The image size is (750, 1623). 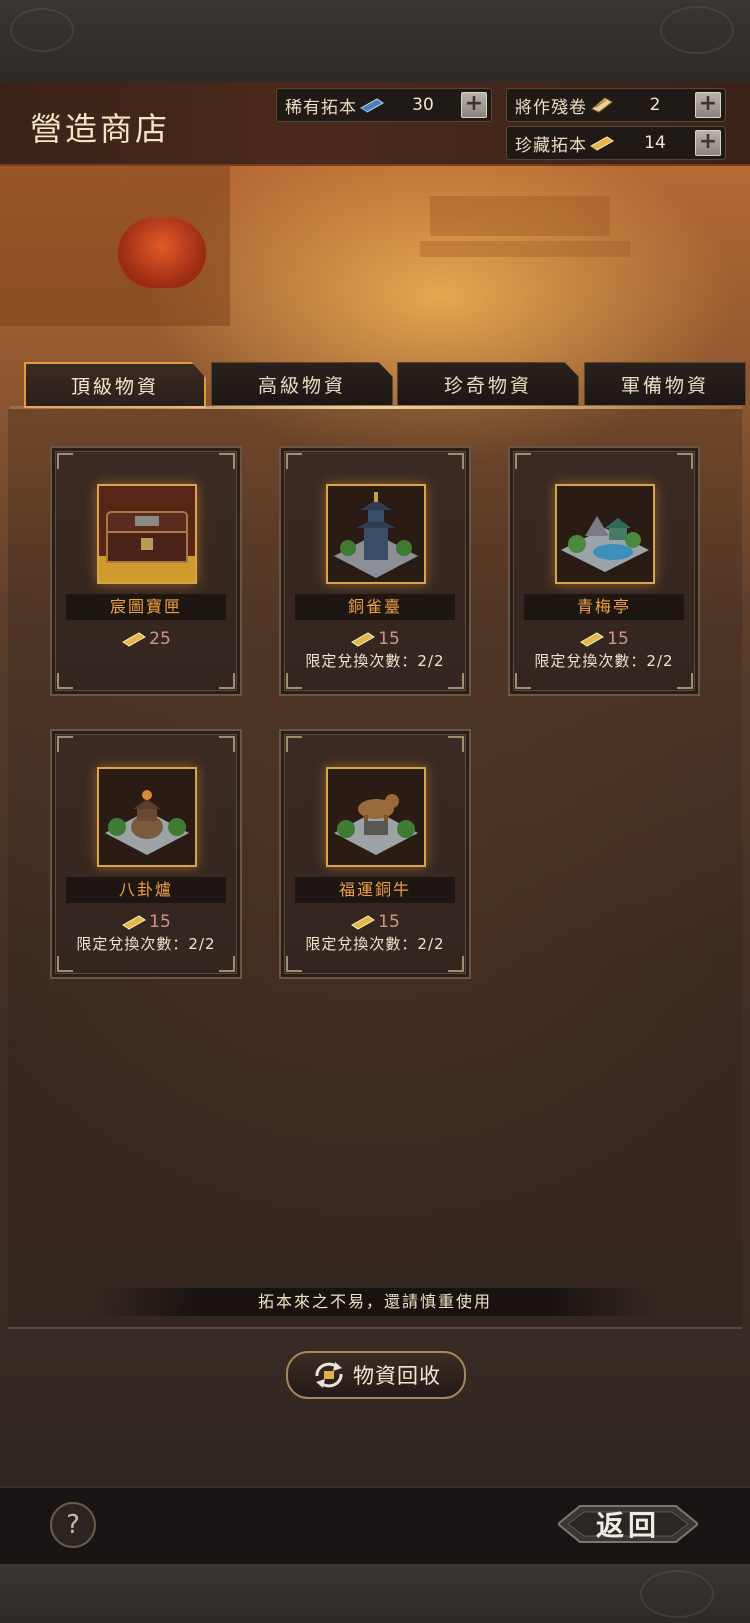 I want to click on tab-label: 高級物資, so click(x=301, y=385).